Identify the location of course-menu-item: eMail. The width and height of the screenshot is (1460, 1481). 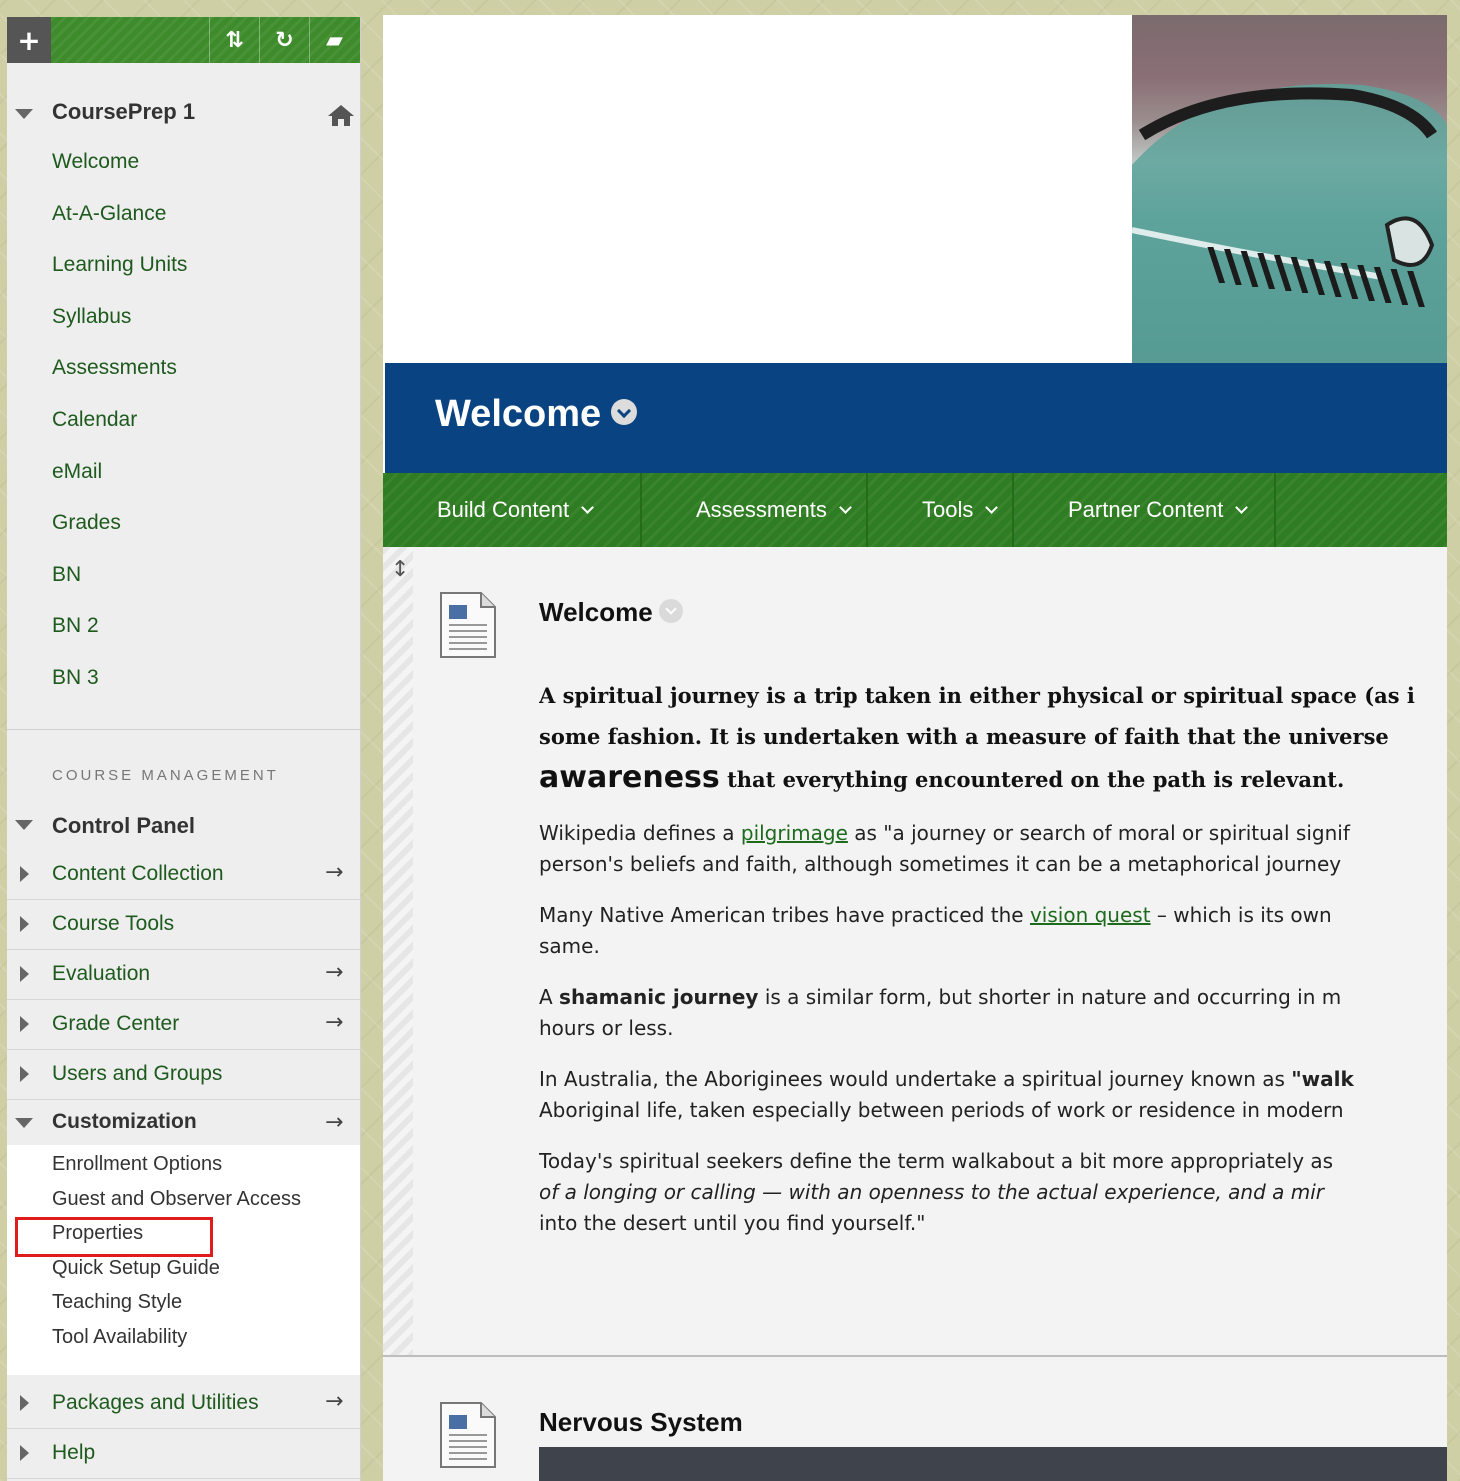
(77, 472).